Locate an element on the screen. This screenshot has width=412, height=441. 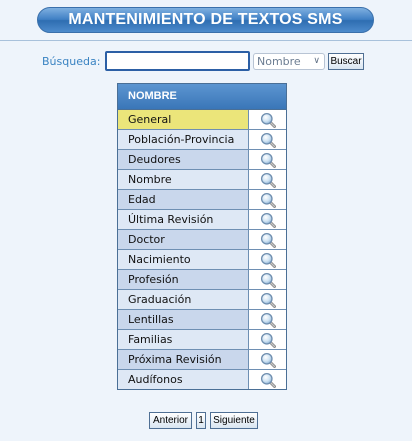
search-bar: Búsqueda: Nombre ∨ Buscar is located at coordinates (206, 62).